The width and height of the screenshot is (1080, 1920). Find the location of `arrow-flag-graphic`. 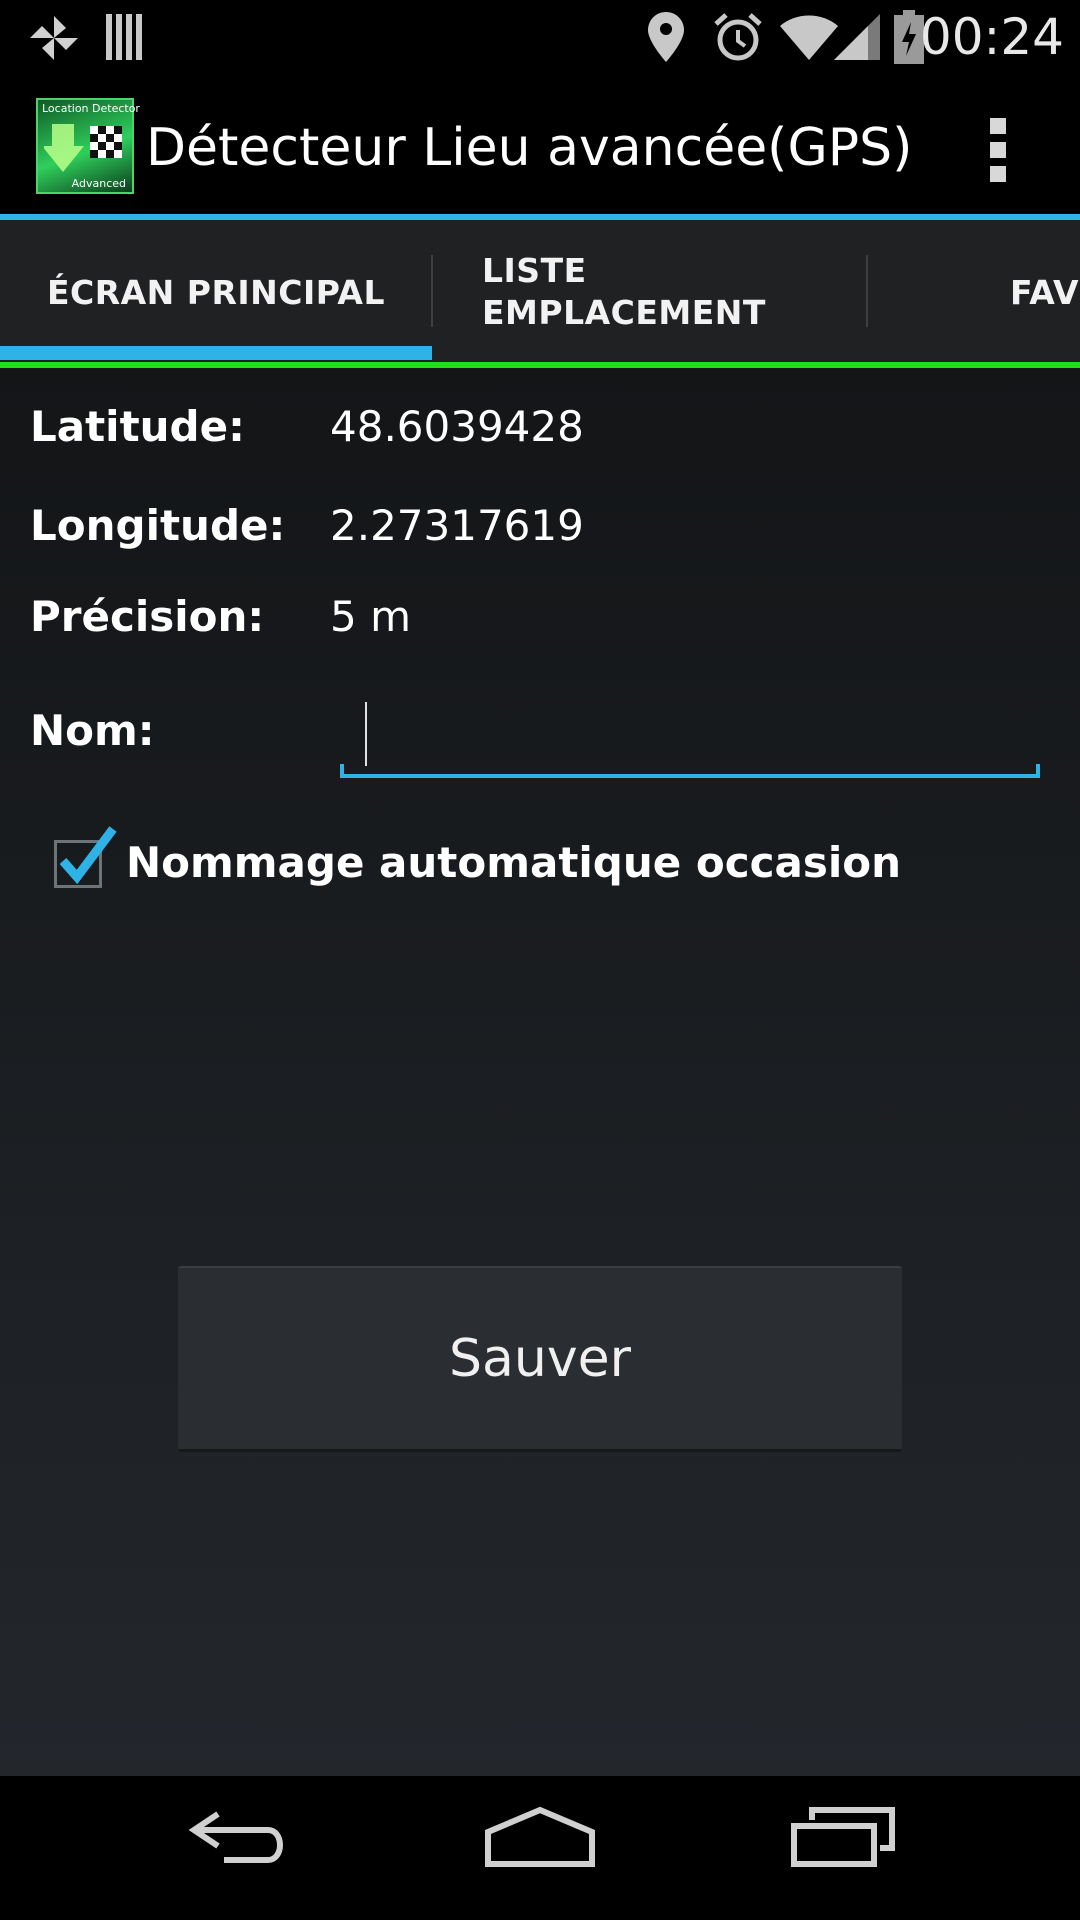

arrow-flag-graphic is located at coordinates (83, 148).